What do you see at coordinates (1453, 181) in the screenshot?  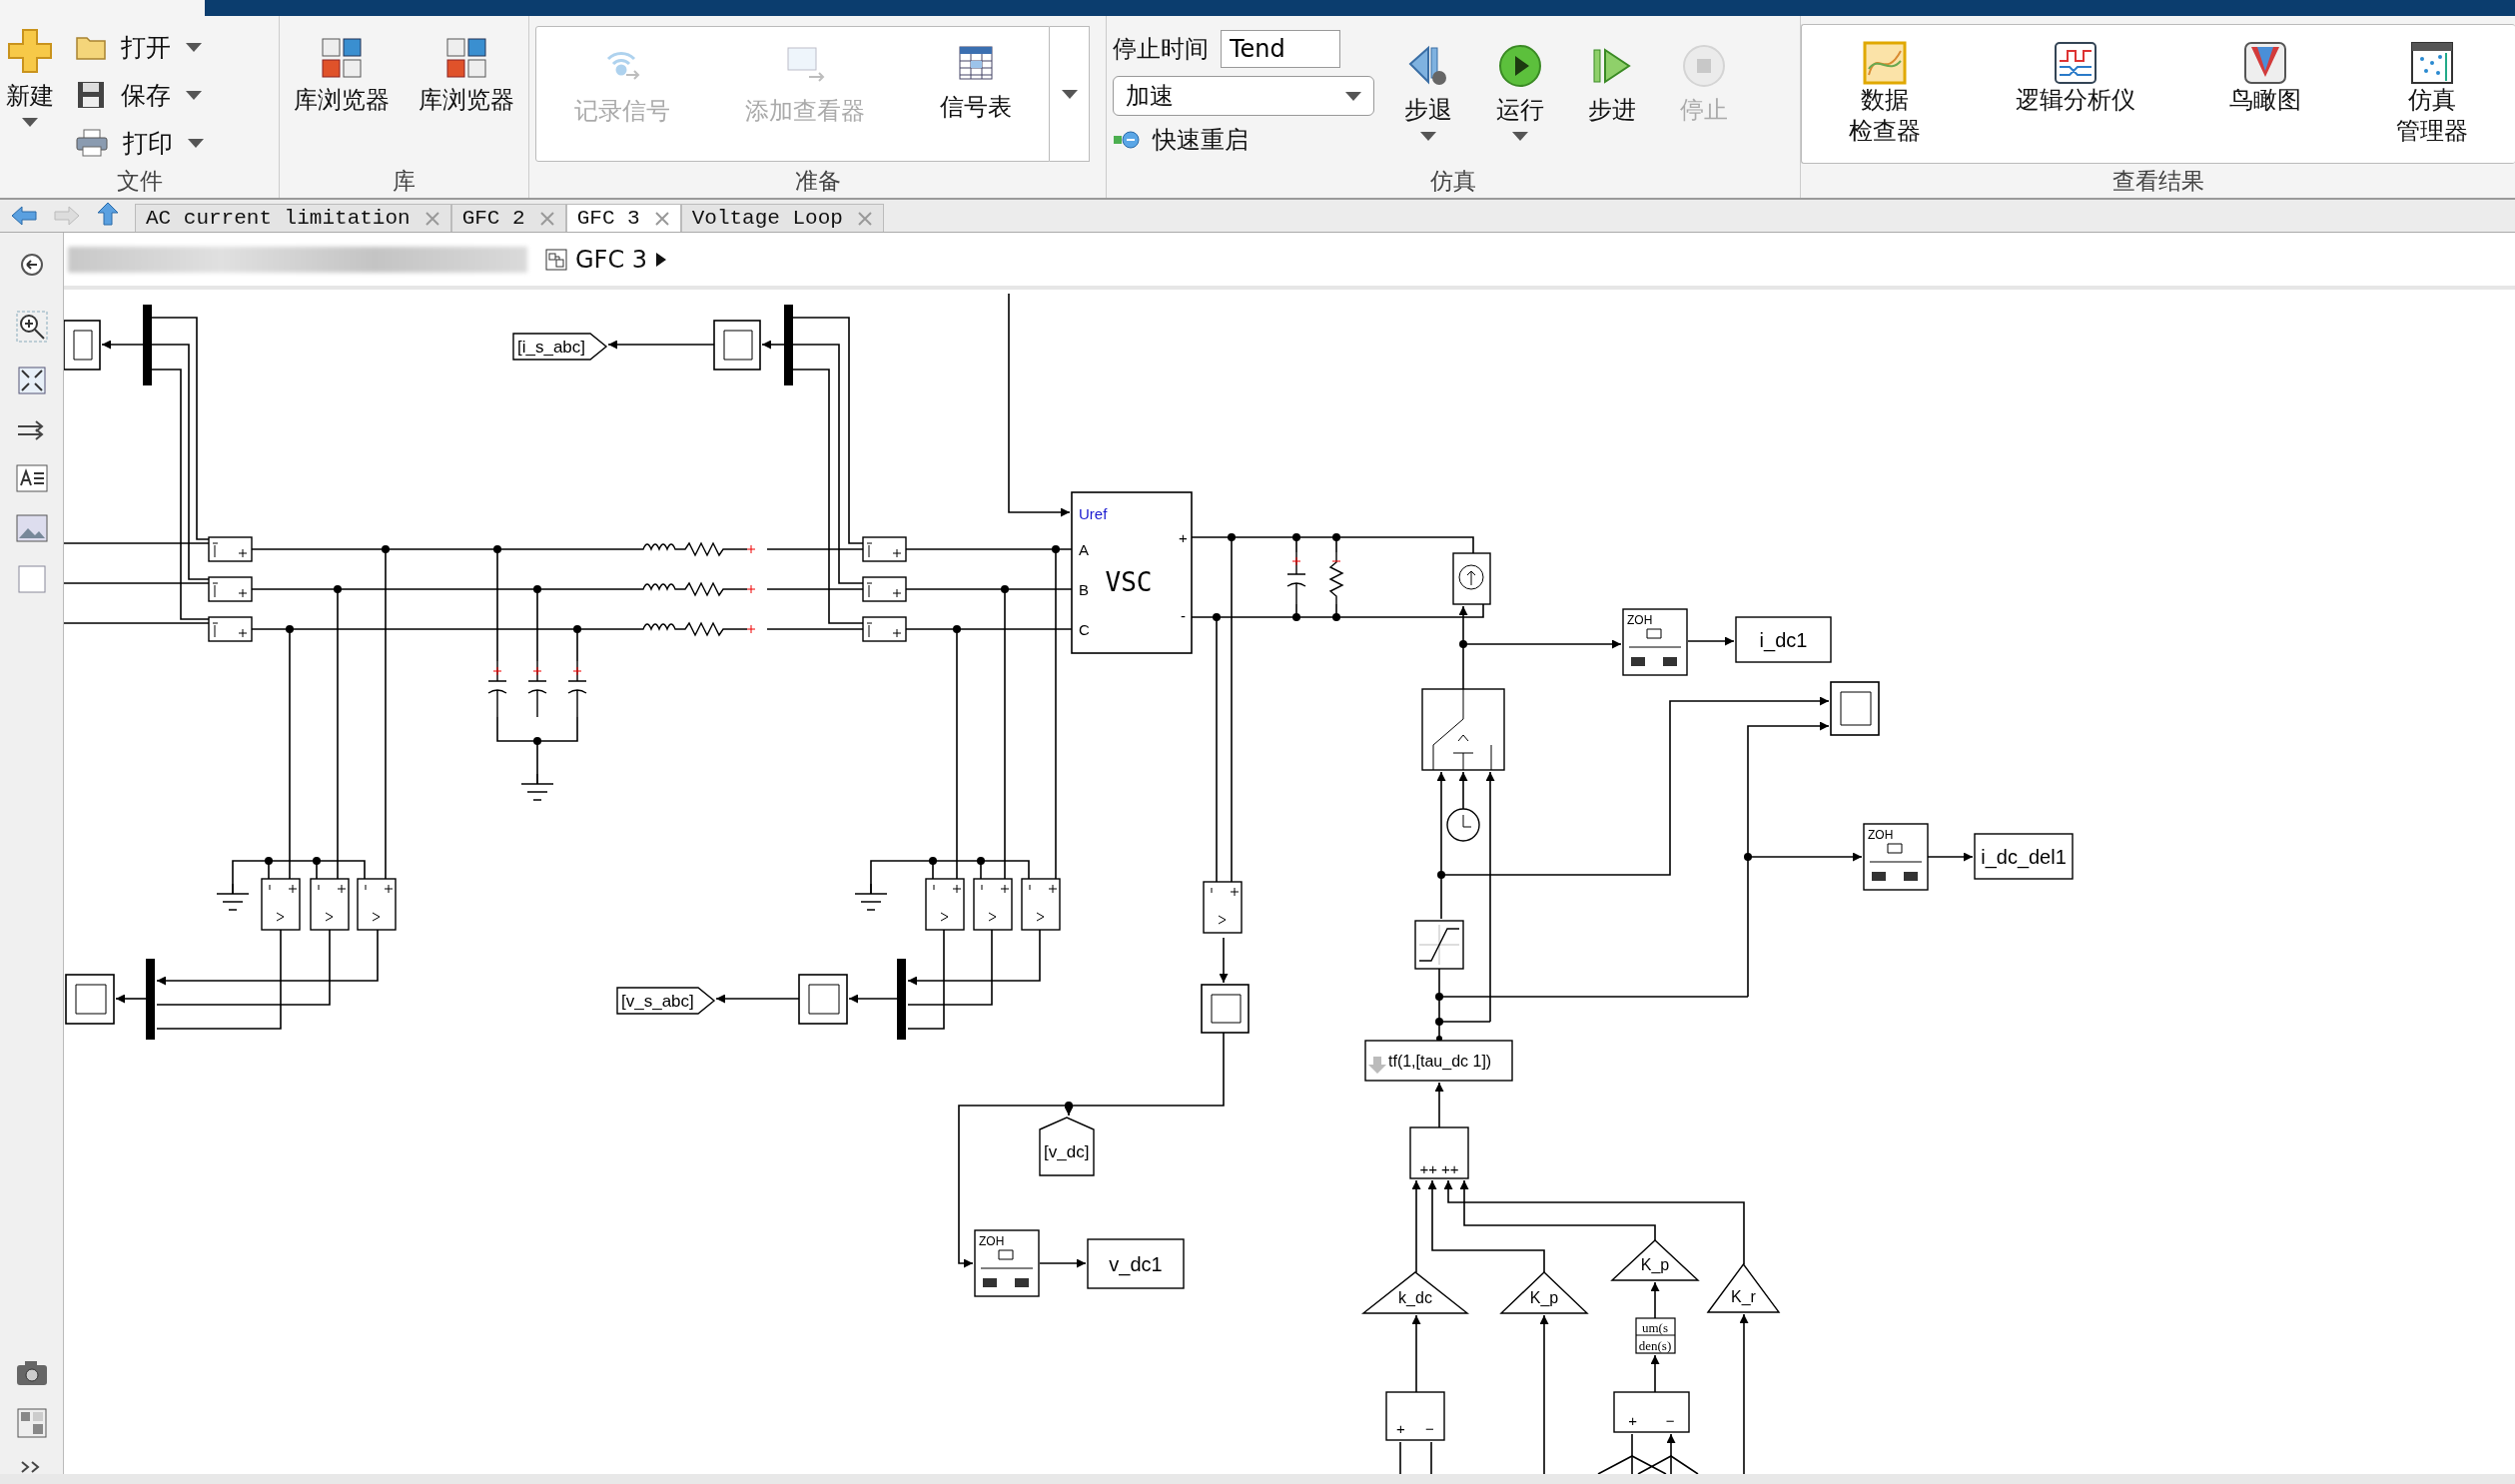 I see `section-title: 仿真` at bounding box center [1453, 181].